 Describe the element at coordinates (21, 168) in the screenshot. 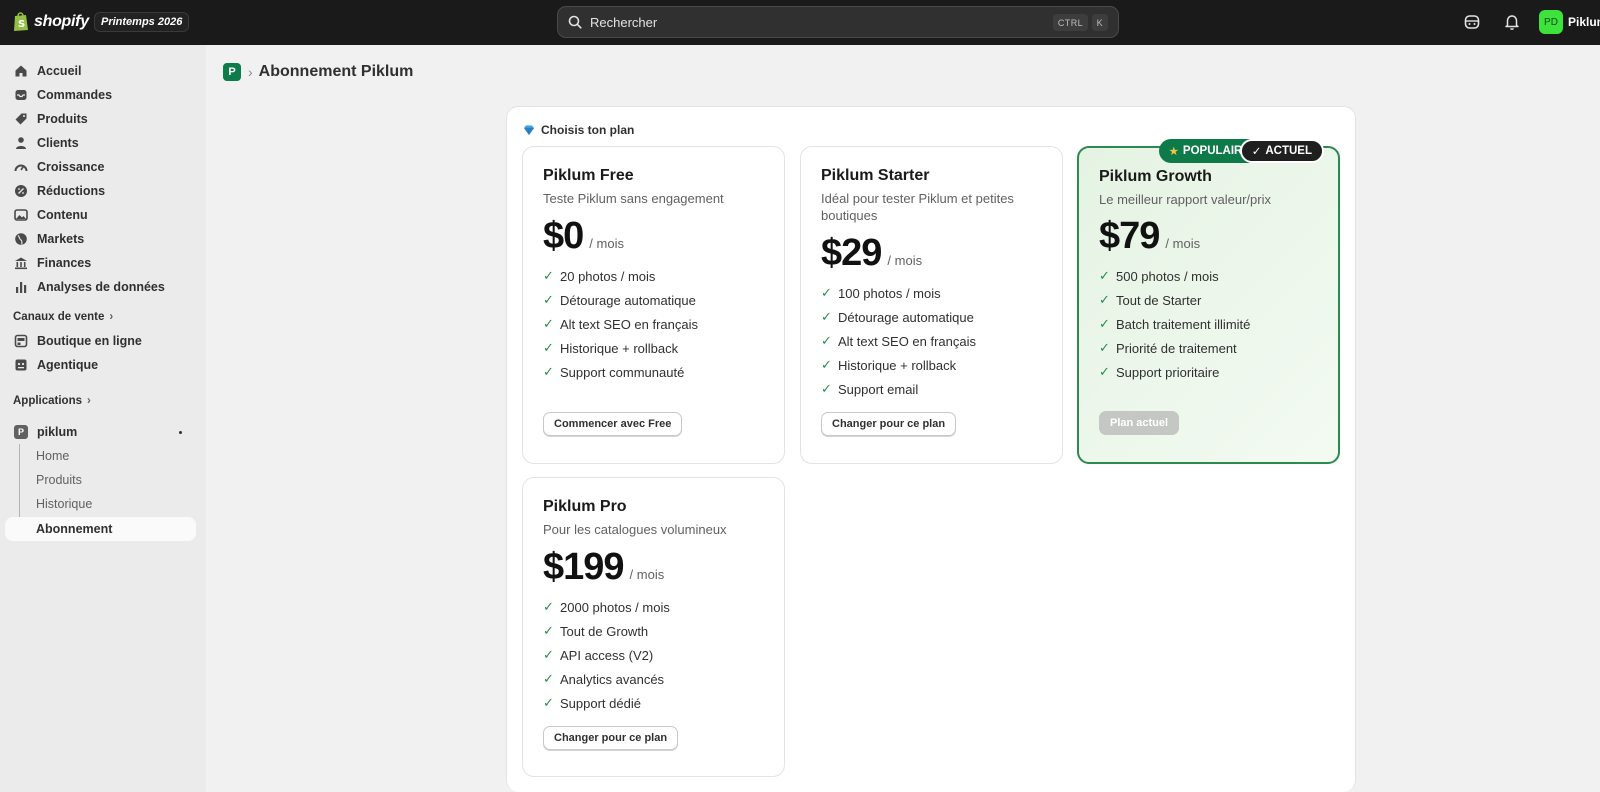

I see `gauge-icon` at that location.